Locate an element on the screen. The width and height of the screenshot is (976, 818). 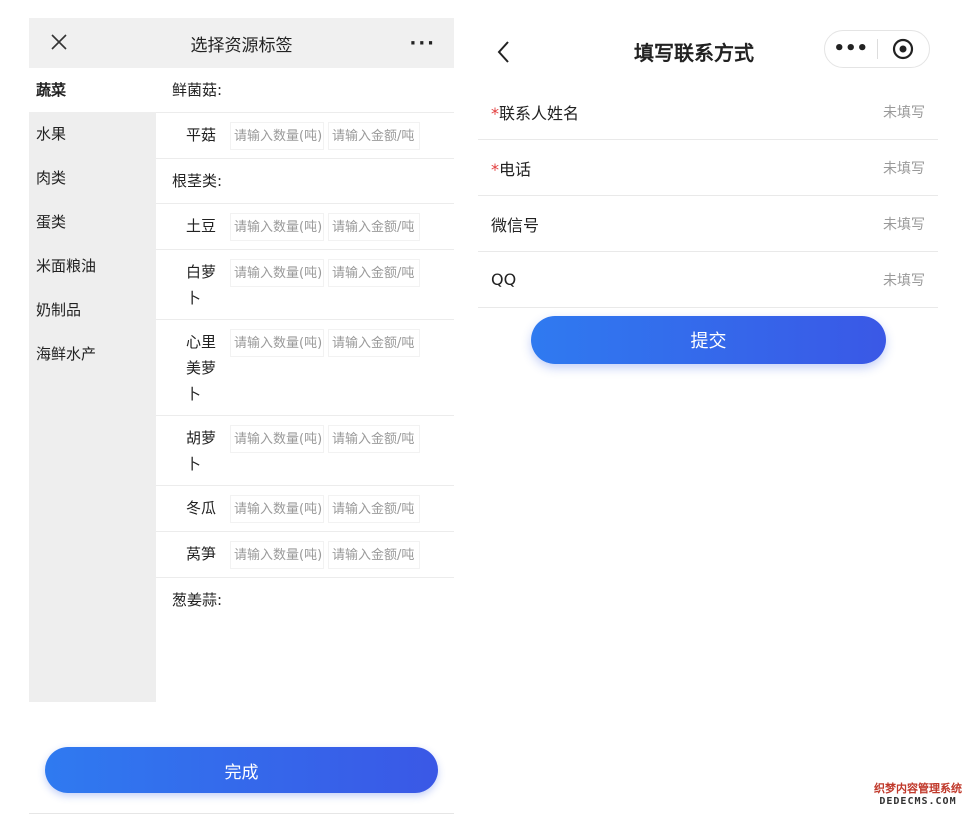
sidebar-item-vegetables: 蔬菜 is located at coordinates (92, 90).